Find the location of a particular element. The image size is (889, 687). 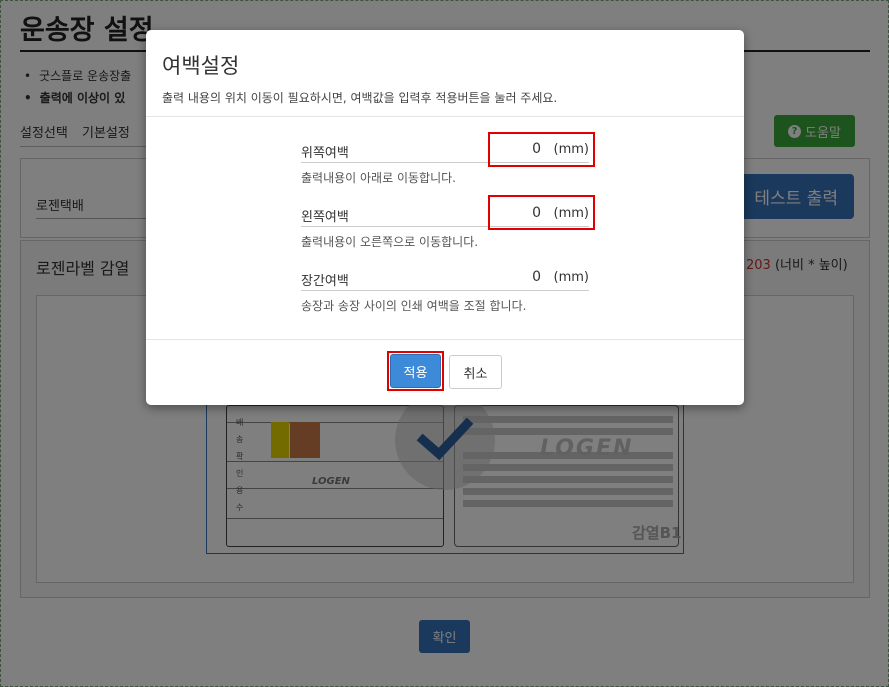

top-margin-label: 위쪽여백 is located at coordinates (325, 153).